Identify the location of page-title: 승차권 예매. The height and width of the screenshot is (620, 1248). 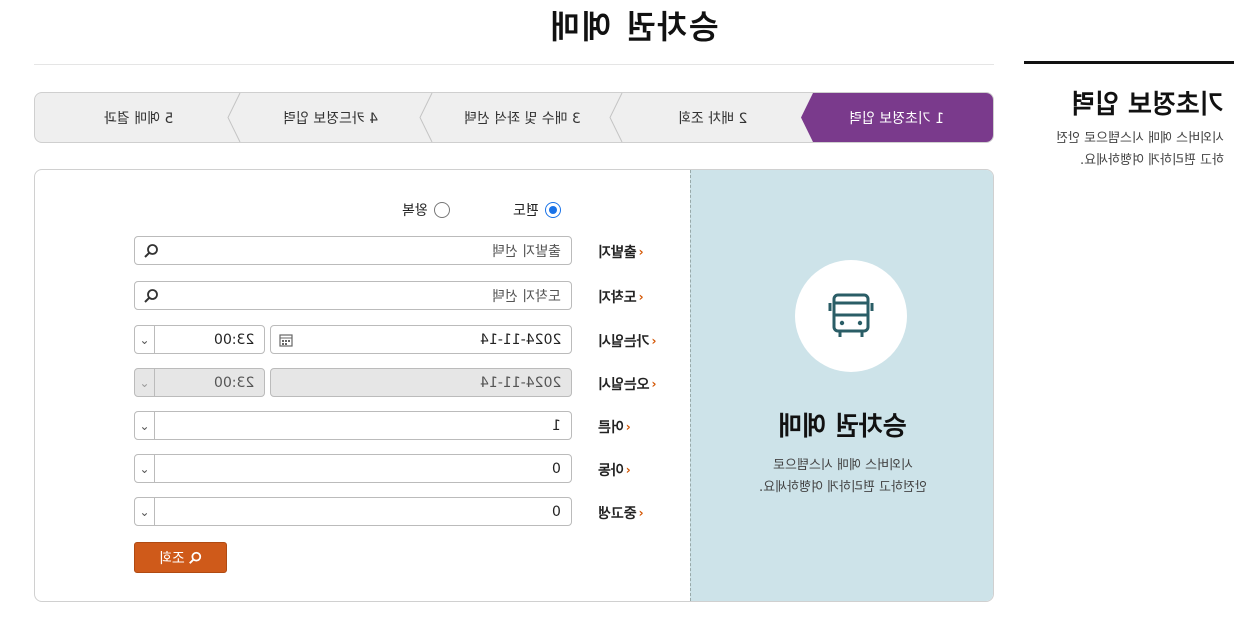
(633, 27).